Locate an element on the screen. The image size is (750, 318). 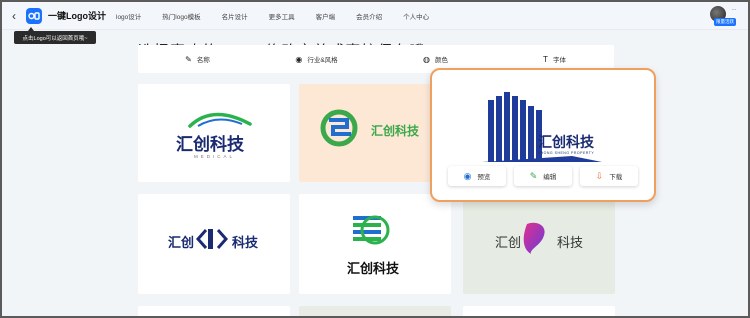
card-actions: ◉ 预览 ✎ 编辑 ⇩ 下载 is located at coordinates (543, 176).